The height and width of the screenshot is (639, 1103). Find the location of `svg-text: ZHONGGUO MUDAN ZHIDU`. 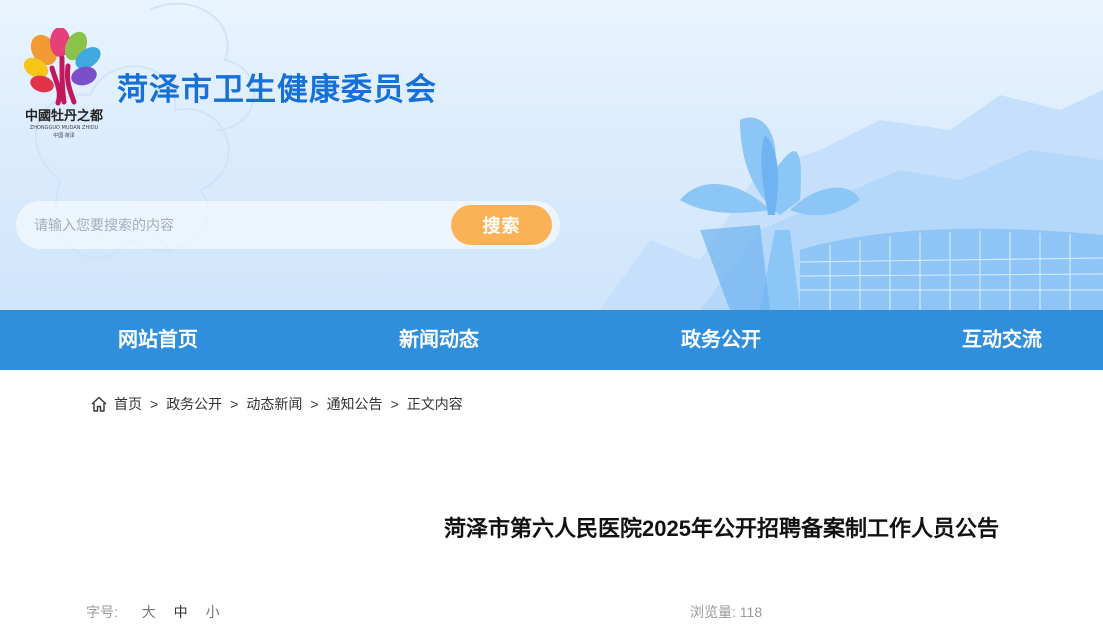

svg-text: ZHONGGUO MUDAN ZHIDU is located at coordinates (64, 128).